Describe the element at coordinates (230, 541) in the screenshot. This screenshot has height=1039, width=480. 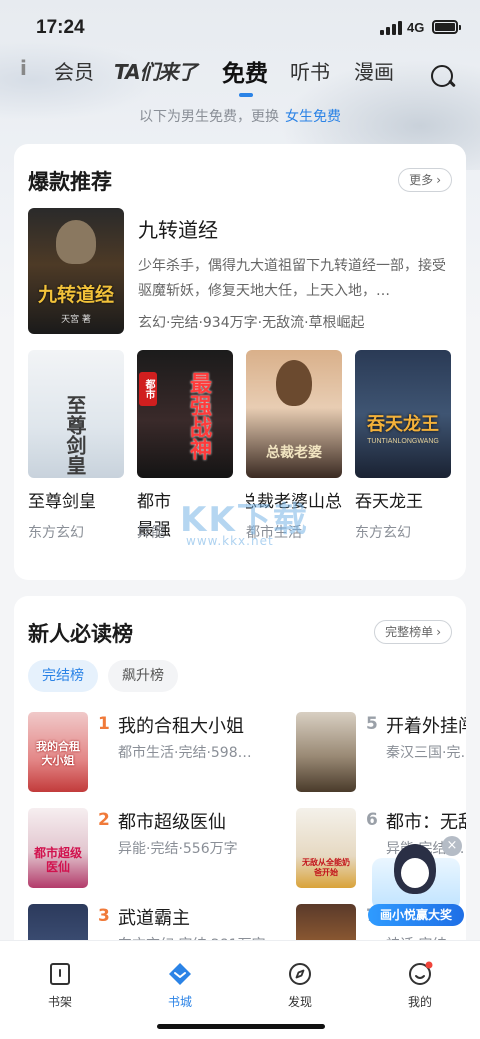
I see `watermark-url: www.kkx.net` at that location.